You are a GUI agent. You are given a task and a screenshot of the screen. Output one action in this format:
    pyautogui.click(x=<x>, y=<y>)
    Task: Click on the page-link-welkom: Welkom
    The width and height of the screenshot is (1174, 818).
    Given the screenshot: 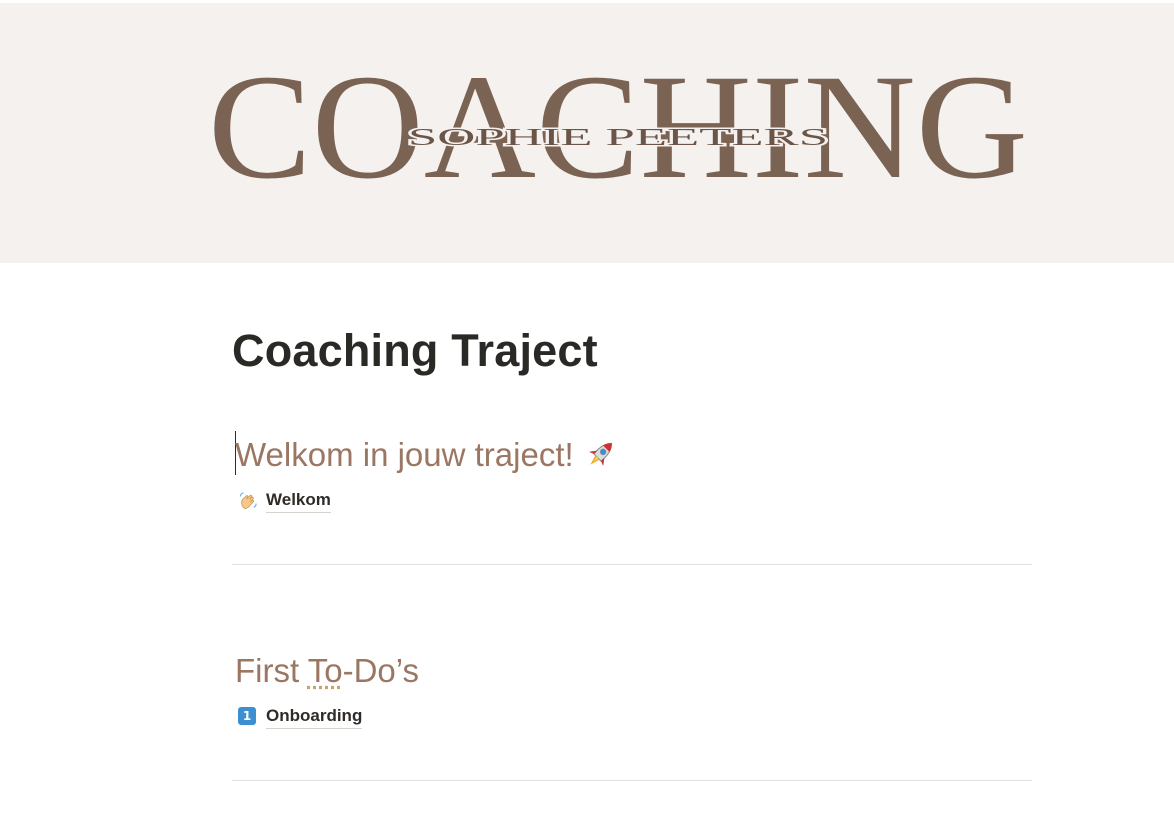 What is the action you would take?
    pyautogui.click(x=284, y=501)
    